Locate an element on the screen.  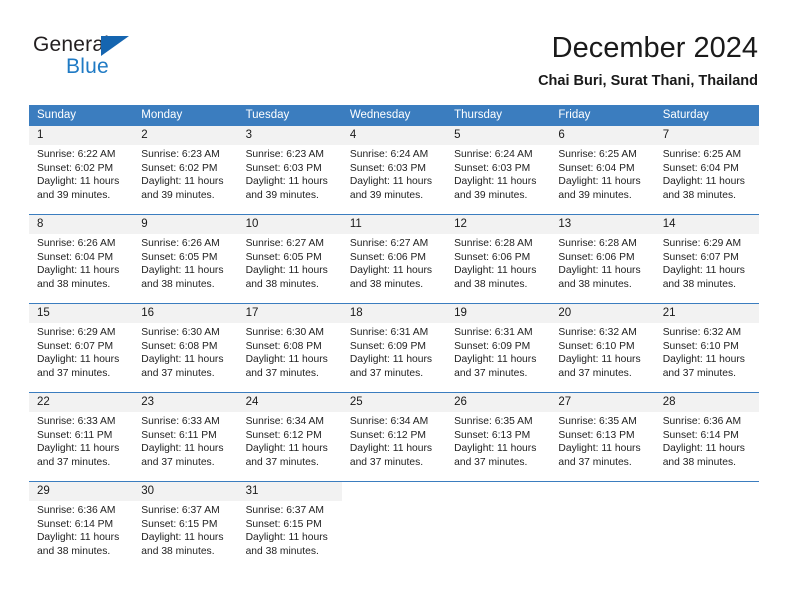
day-number: 6 is located at coordinates (561, 135).